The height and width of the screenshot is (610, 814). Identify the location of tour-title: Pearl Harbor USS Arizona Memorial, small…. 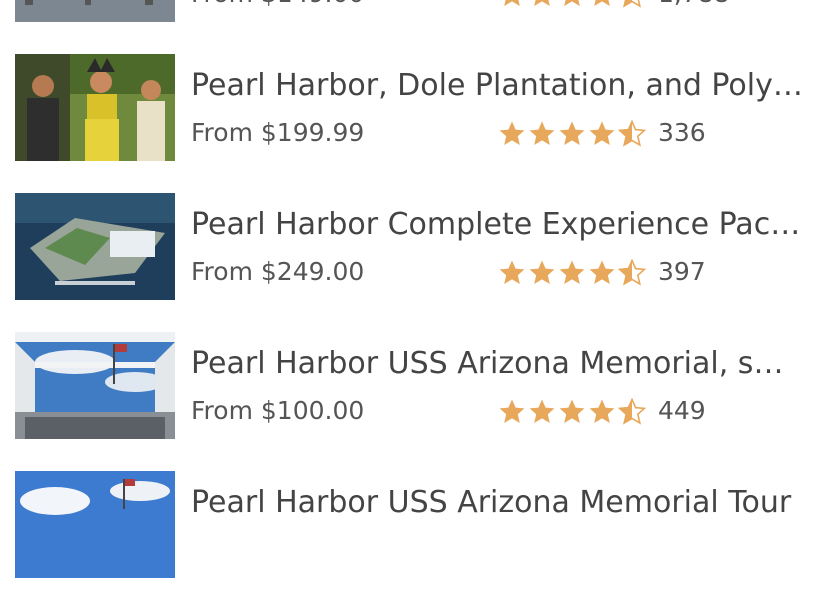
(499, 364).